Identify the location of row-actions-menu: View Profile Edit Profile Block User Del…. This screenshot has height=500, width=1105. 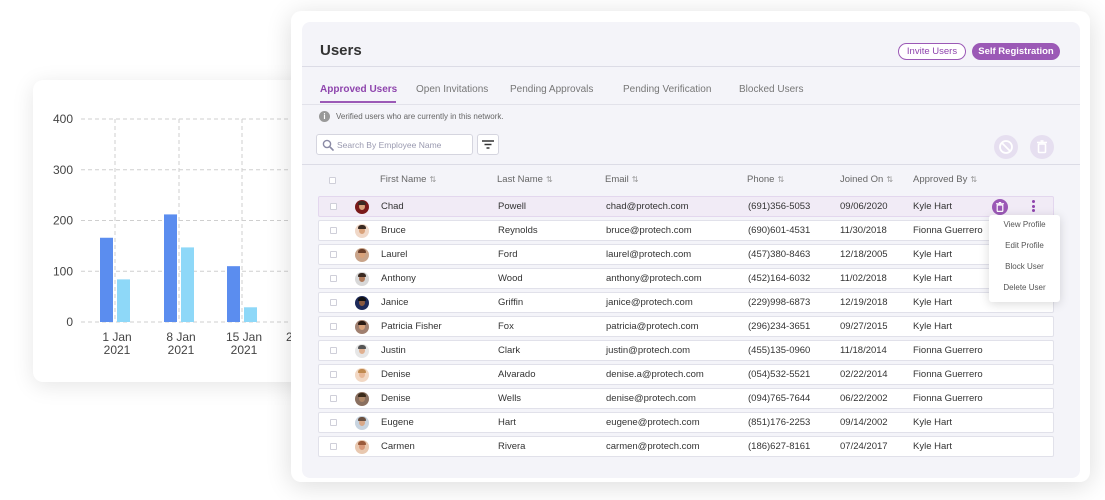
(1024, 258).